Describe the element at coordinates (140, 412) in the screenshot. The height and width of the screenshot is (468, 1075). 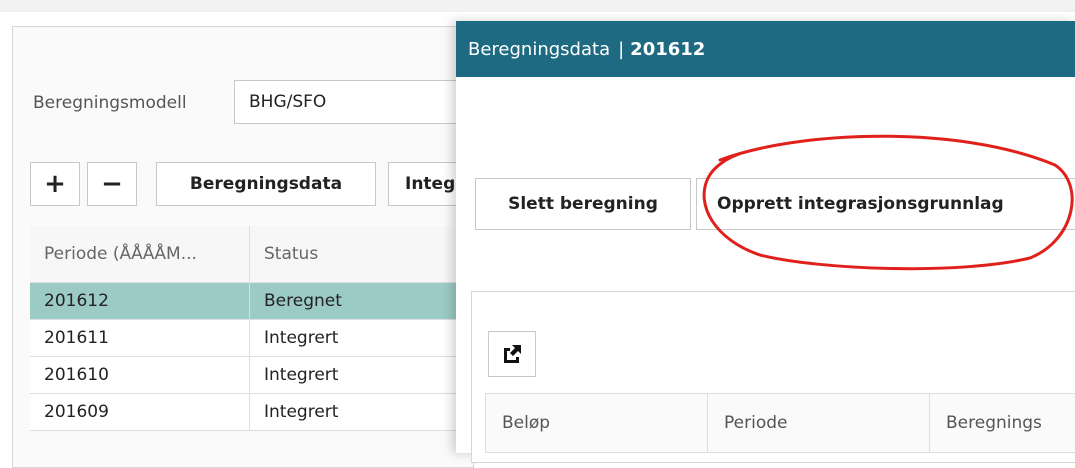
I see `period-cell: 201609` at that location.